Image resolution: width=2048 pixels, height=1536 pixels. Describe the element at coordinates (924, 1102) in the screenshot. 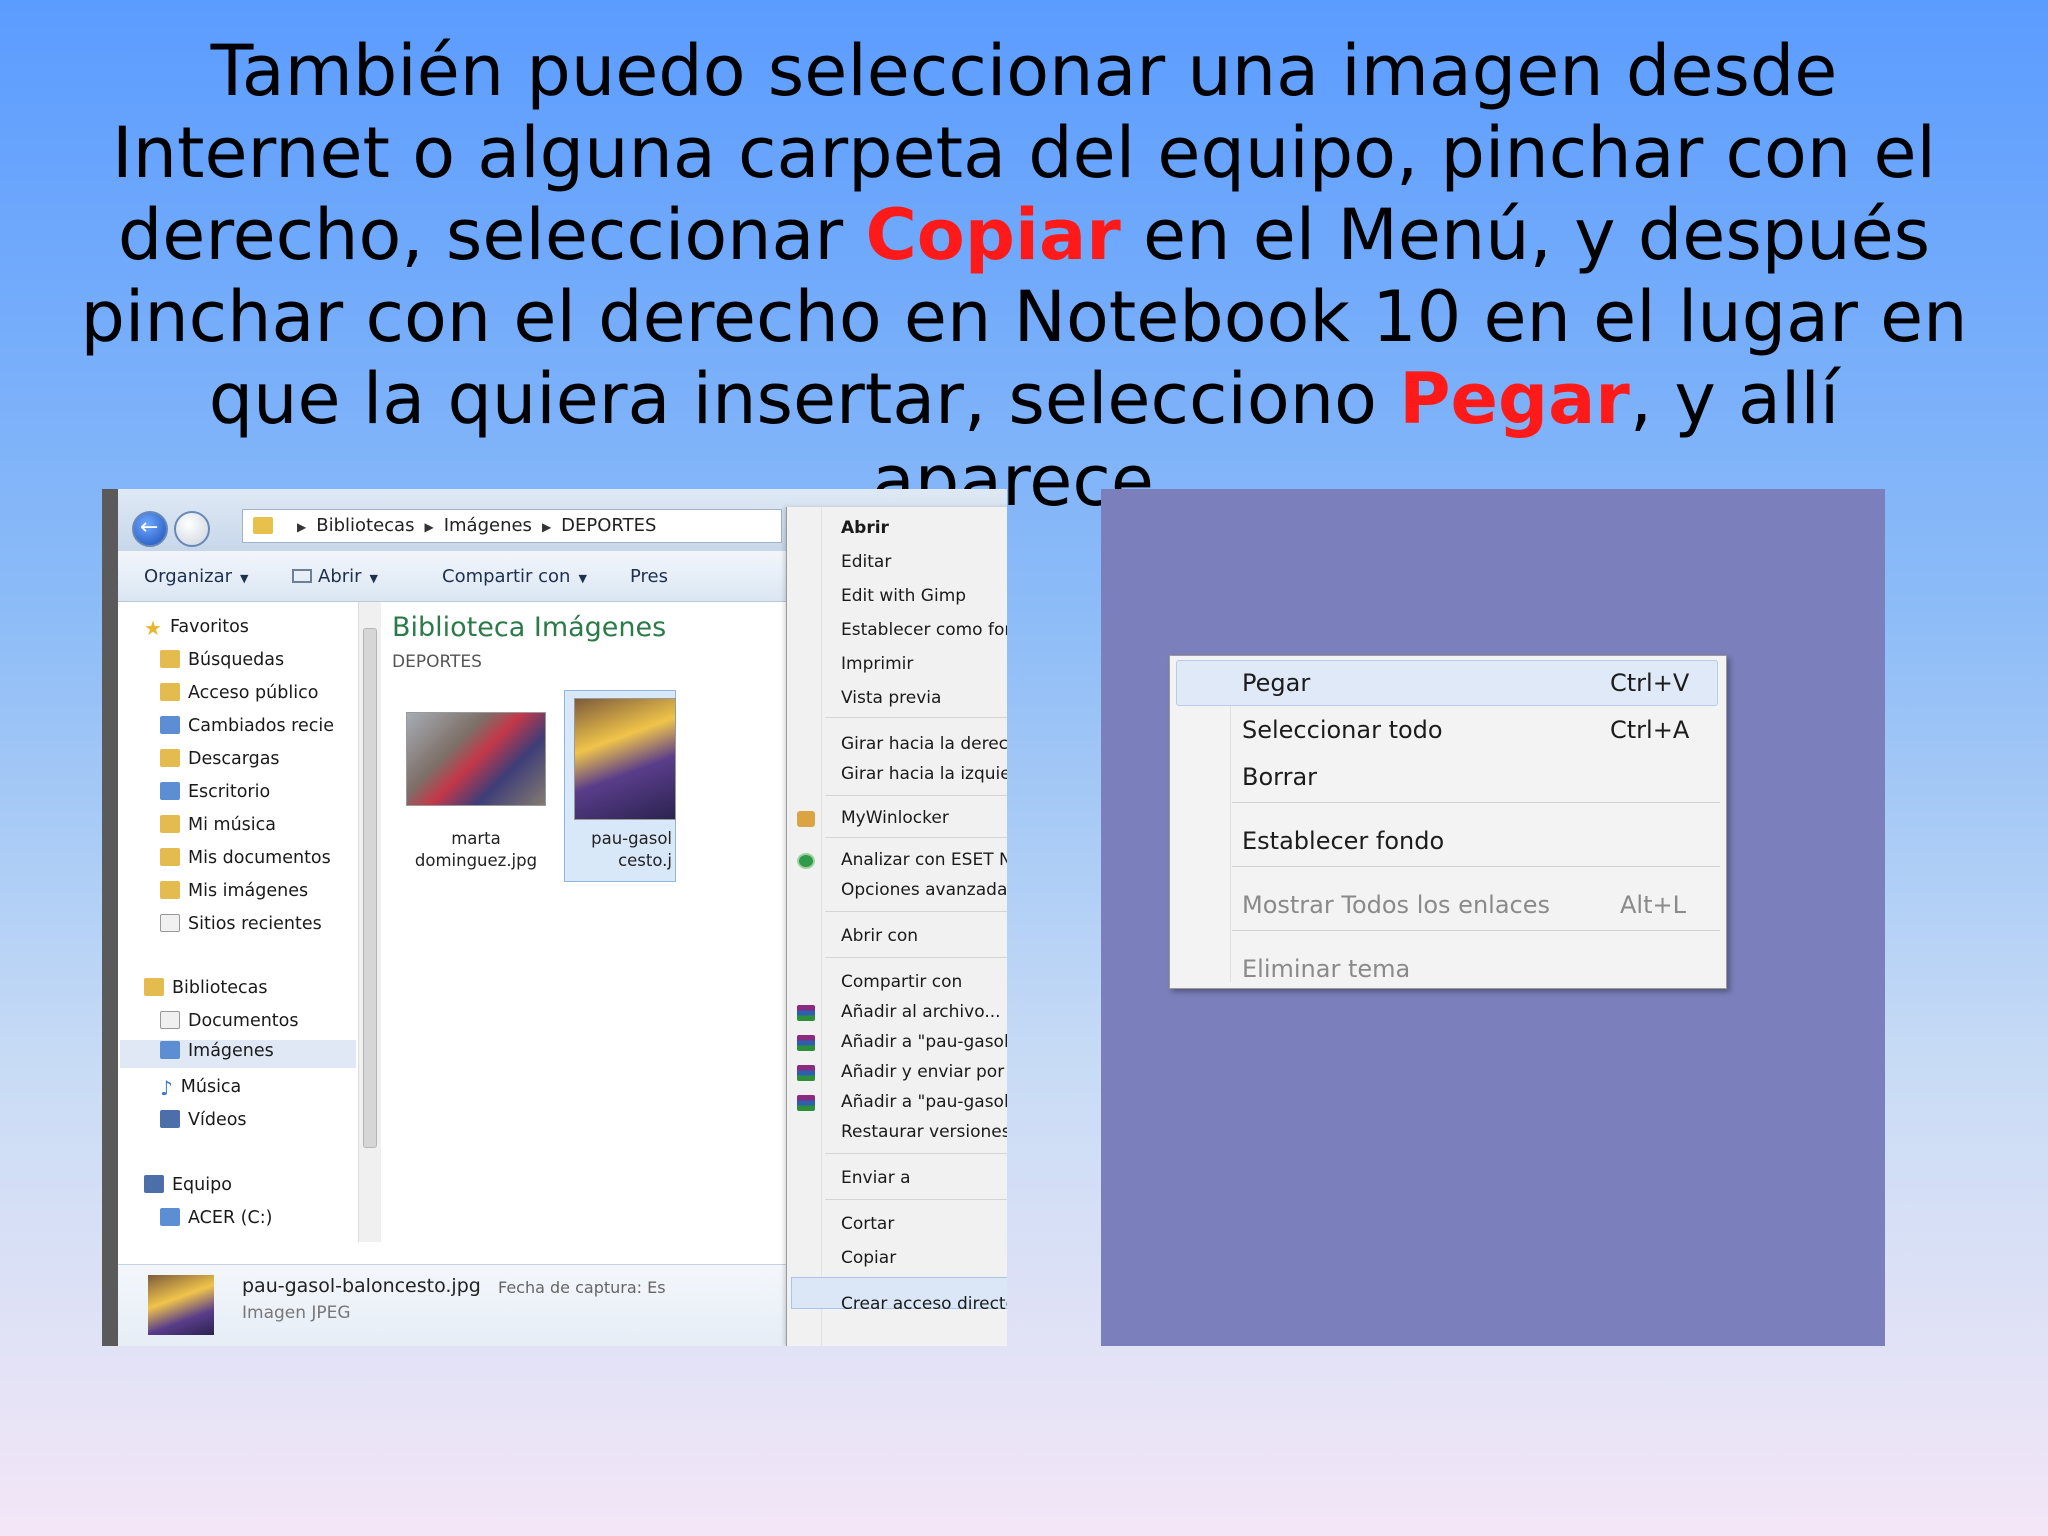

I see `menu-item-add-rar-email: Añadir a "pau-gasol-baloncesto.ra` at that location.